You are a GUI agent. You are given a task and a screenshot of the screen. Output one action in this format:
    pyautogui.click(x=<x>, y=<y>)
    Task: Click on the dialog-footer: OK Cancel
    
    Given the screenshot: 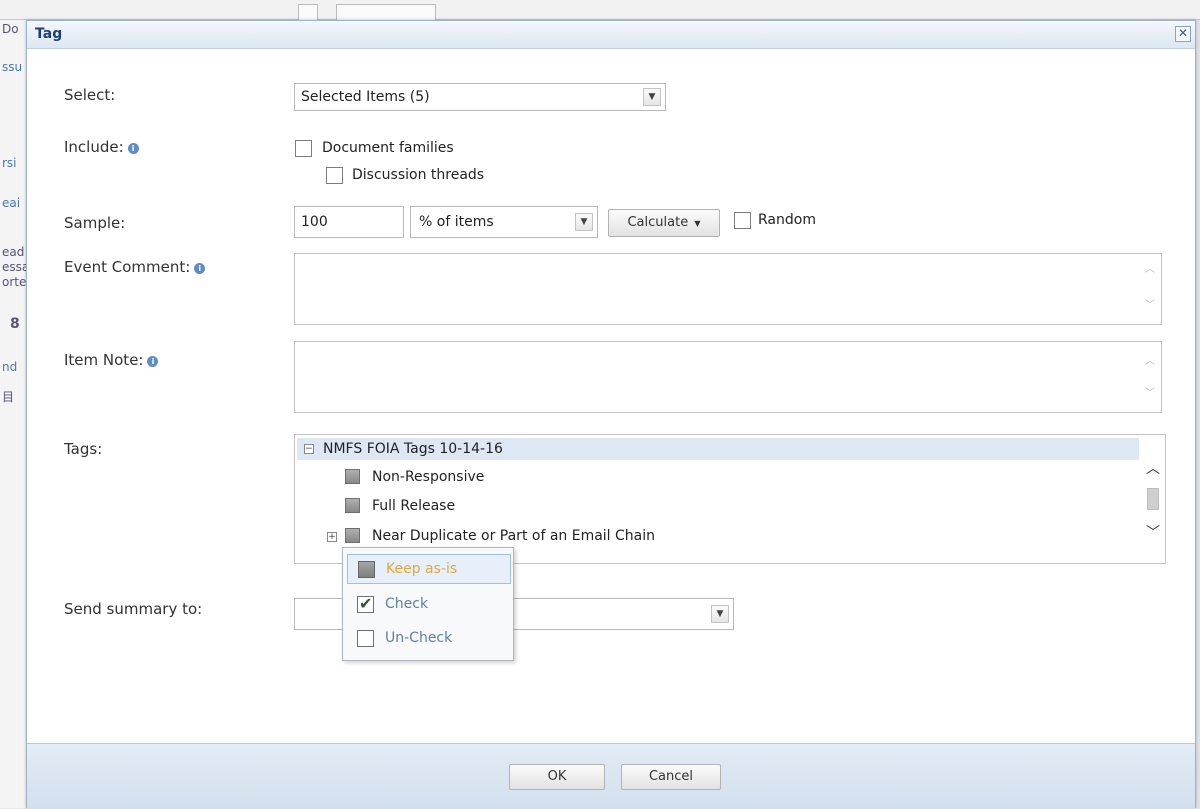 What is the action you would take?
    pyautogui.click(x=611, y=776)
    